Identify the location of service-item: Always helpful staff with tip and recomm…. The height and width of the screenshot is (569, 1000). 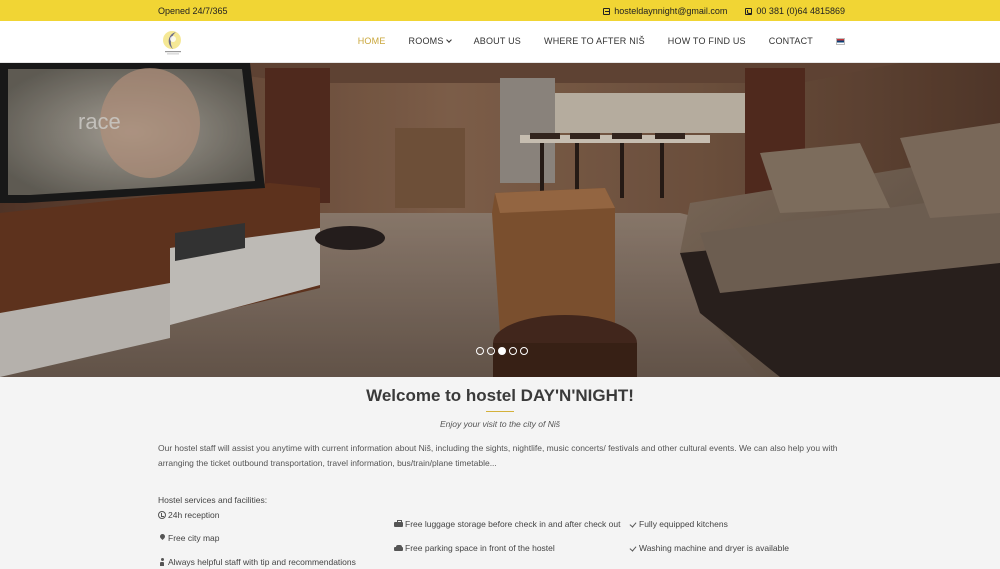
(257, 562).